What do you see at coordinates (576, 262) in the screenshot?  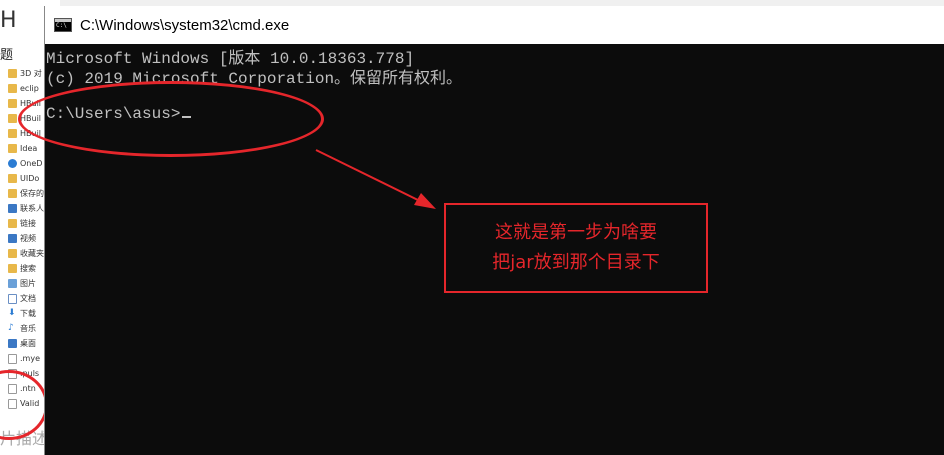 I see `annotation-note-line2: 把jar放到那个目录下` at bounding box center [576, 262].